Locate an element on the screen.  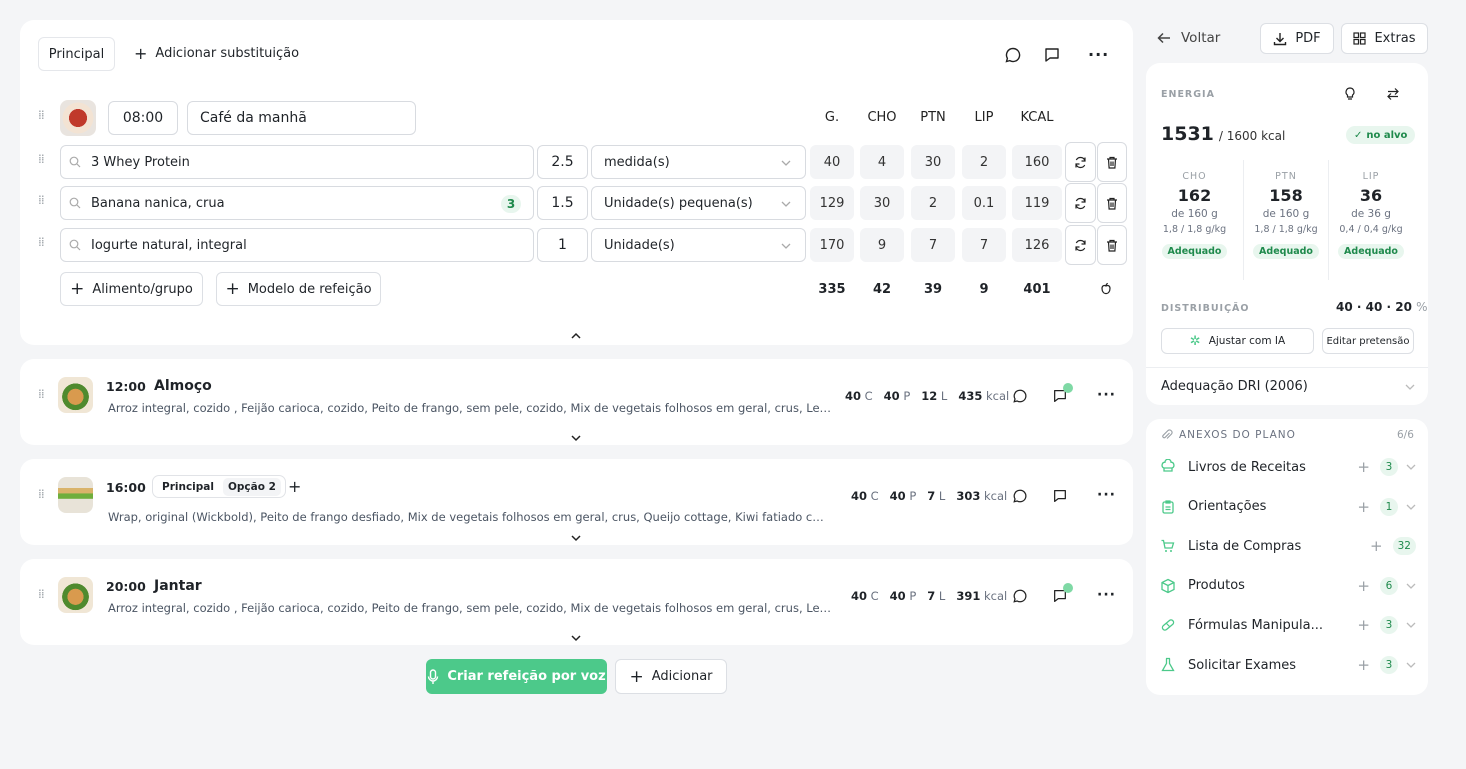
lightbulb-icon is located at coordinates (1350, 94).